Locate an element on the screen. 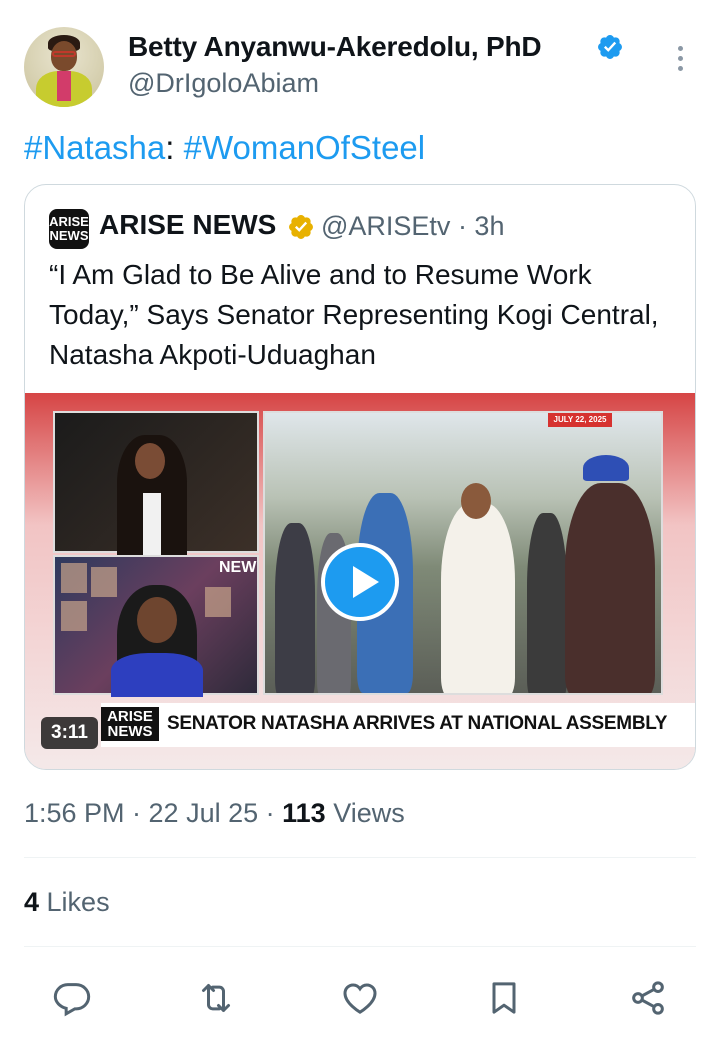 The width and height of the screenshot is (720, 1042). arise-news-logo: ARISE NEWS is located at coordinates (130, 724).